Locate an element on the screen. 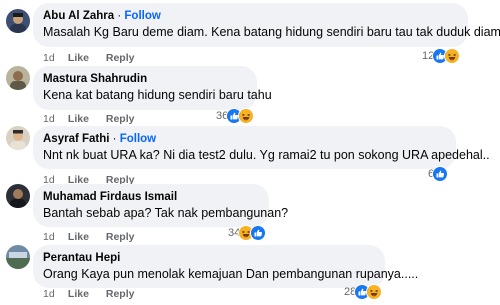 Image resolution: width=500 pixels, height=305 pixels. reaction-summary: 12 is located at coordinates (441, 56).